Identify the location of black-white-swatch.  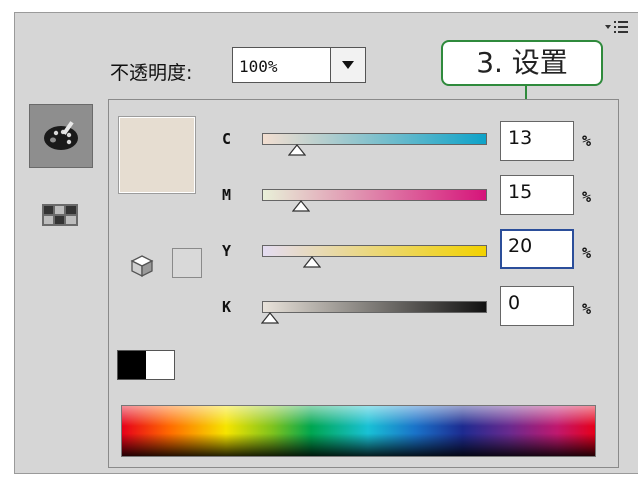
(146, 365).